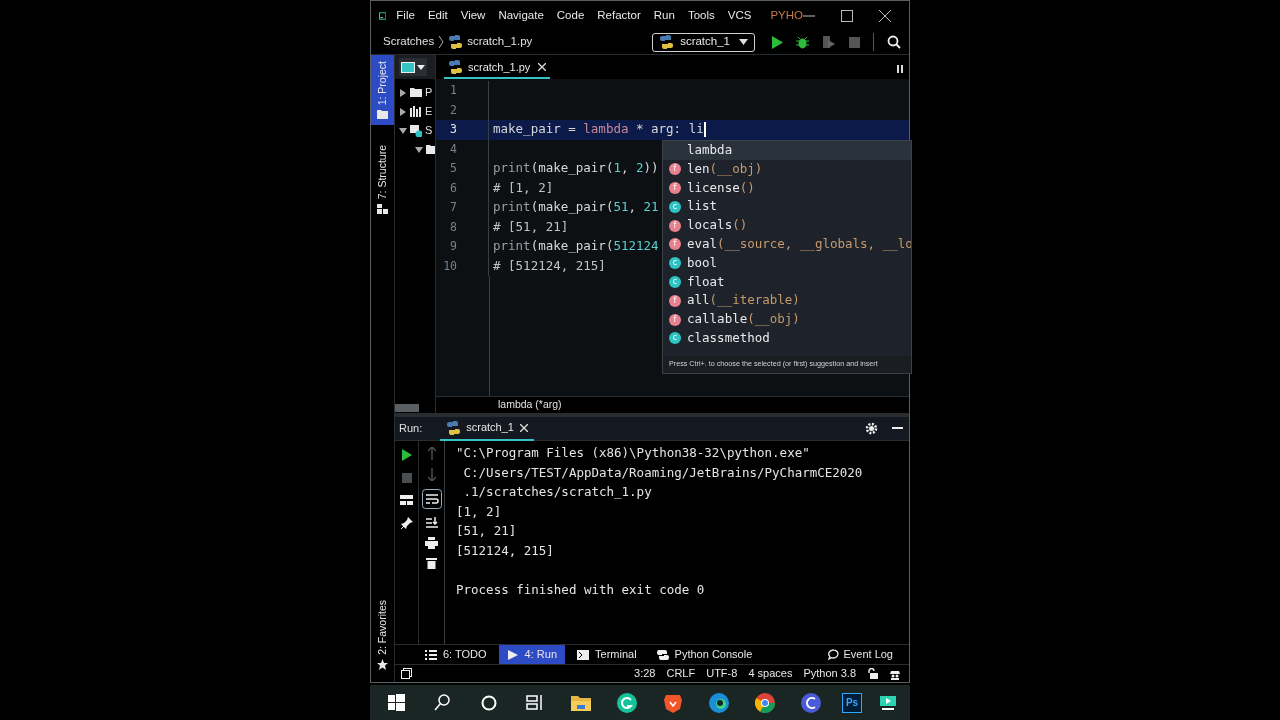  I want to click on status-item: CRLF, so click(681, 673).